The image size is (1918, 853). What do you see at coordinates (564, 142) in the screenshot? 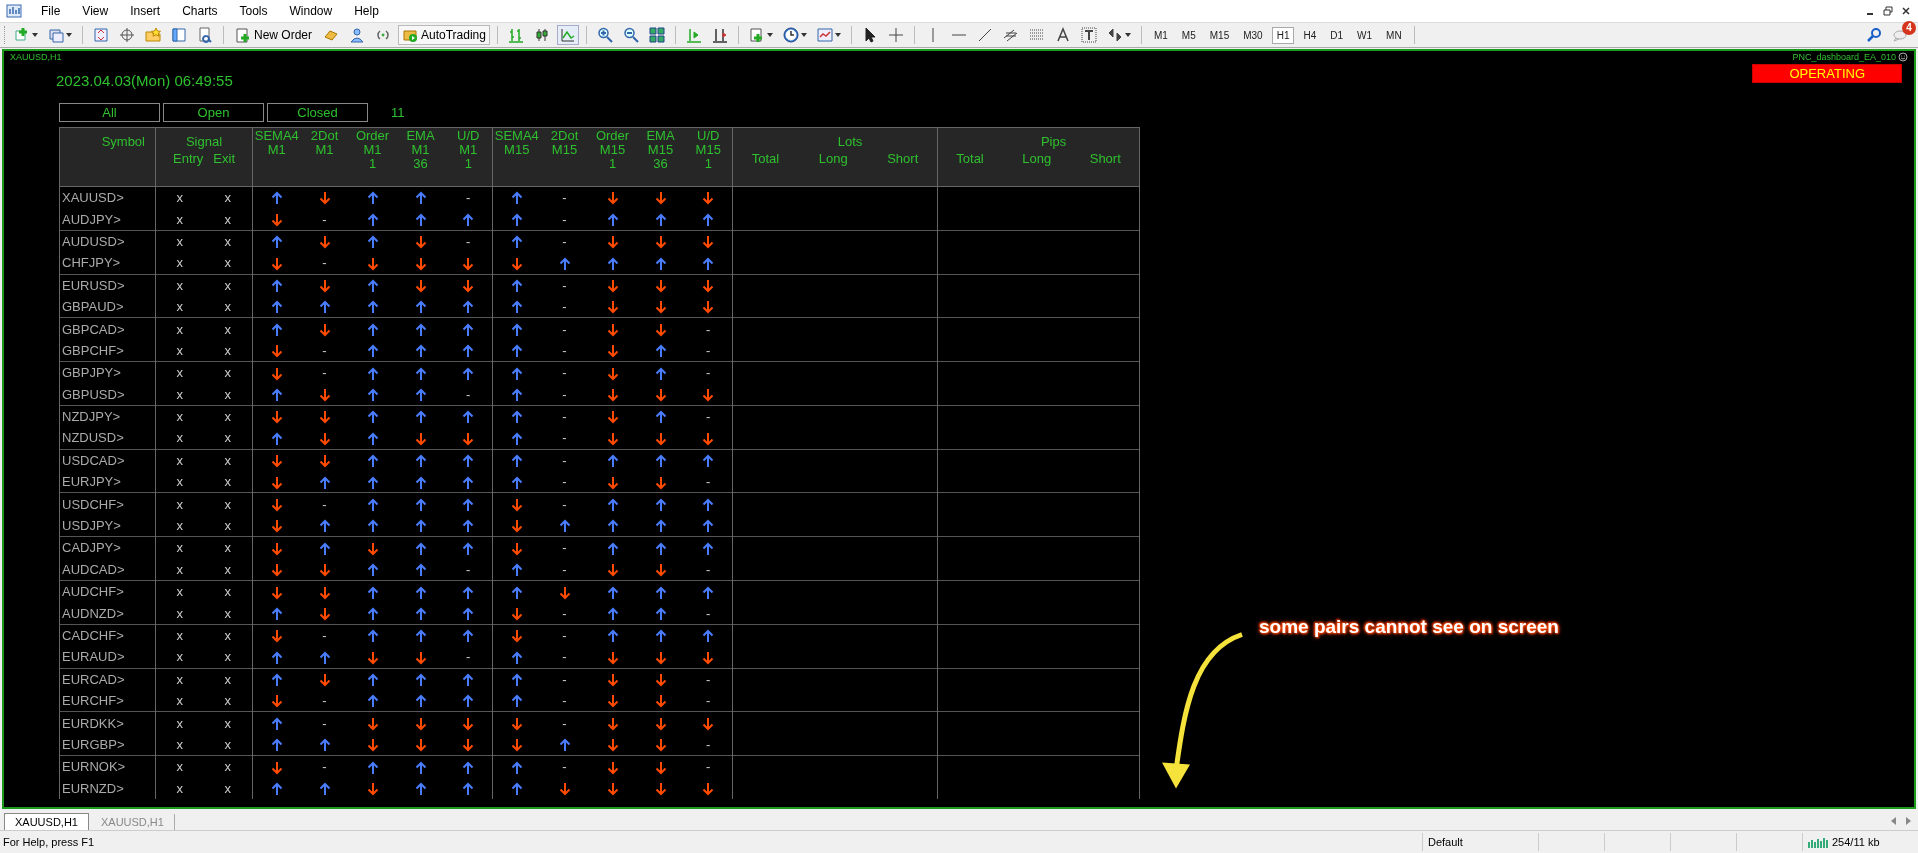
I see `column-header: 2Dot M15` at bounding box center [564, 142].